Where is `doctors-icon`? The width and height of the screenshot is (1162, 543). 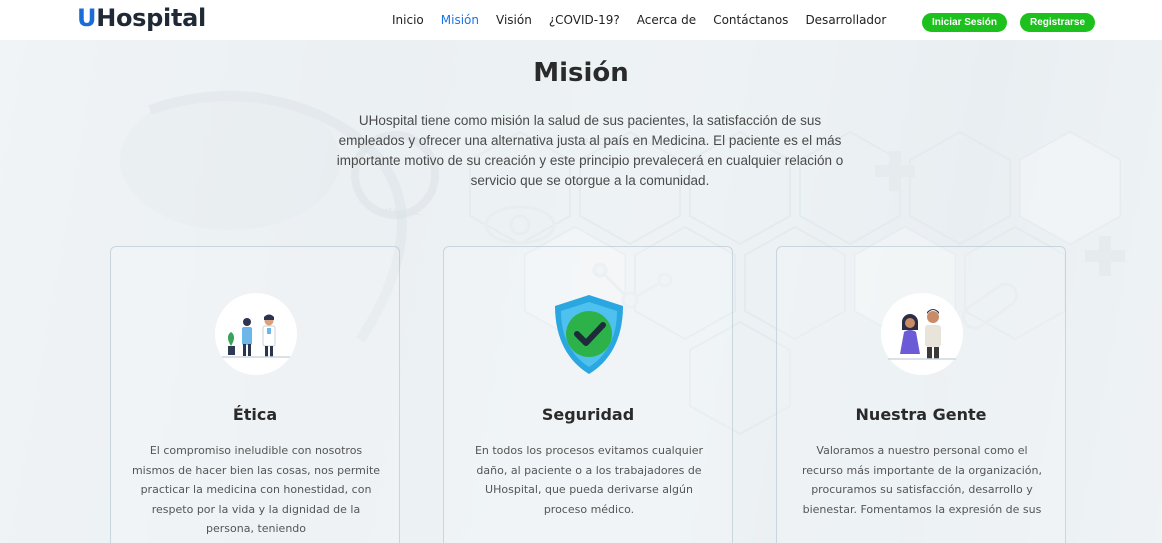 doctors-icon is located at coordinates (256, 334).